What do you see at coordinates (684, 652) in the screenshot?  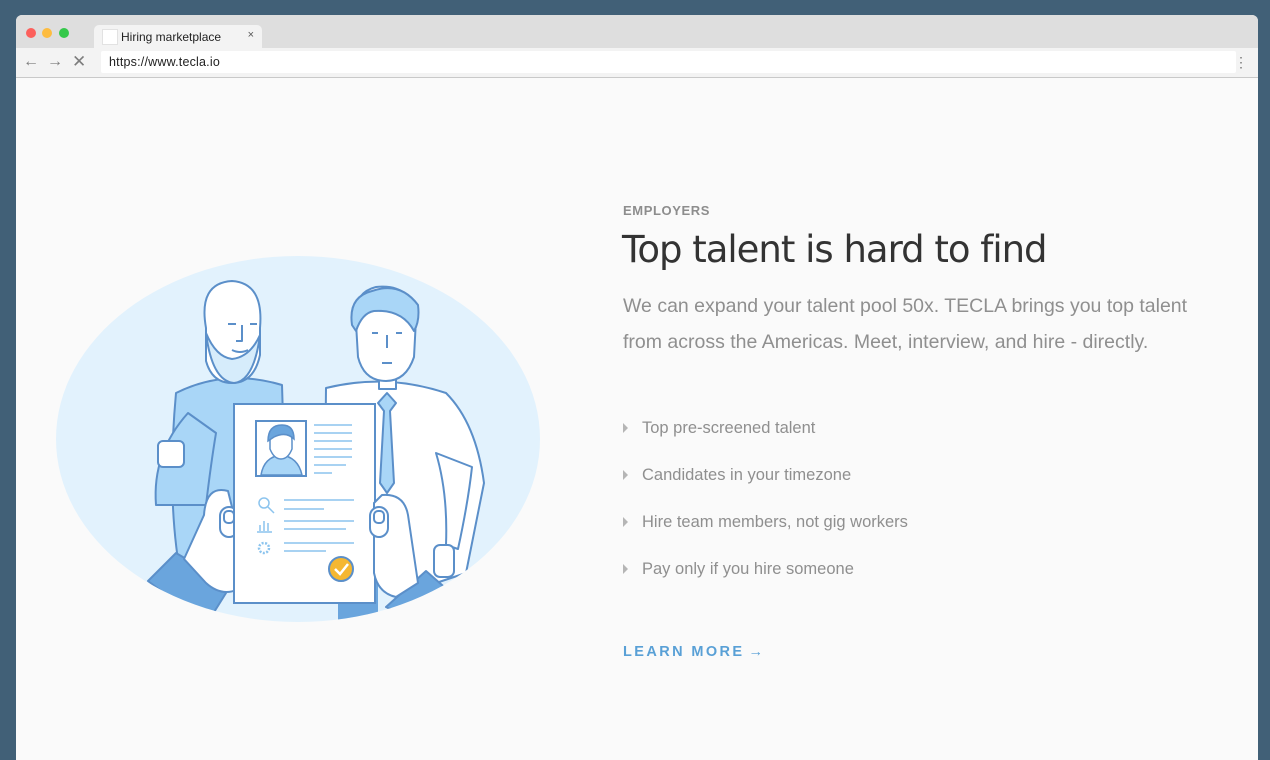 I see `learn-more-label: LEARN MORE` at bounding box center [684, 652].